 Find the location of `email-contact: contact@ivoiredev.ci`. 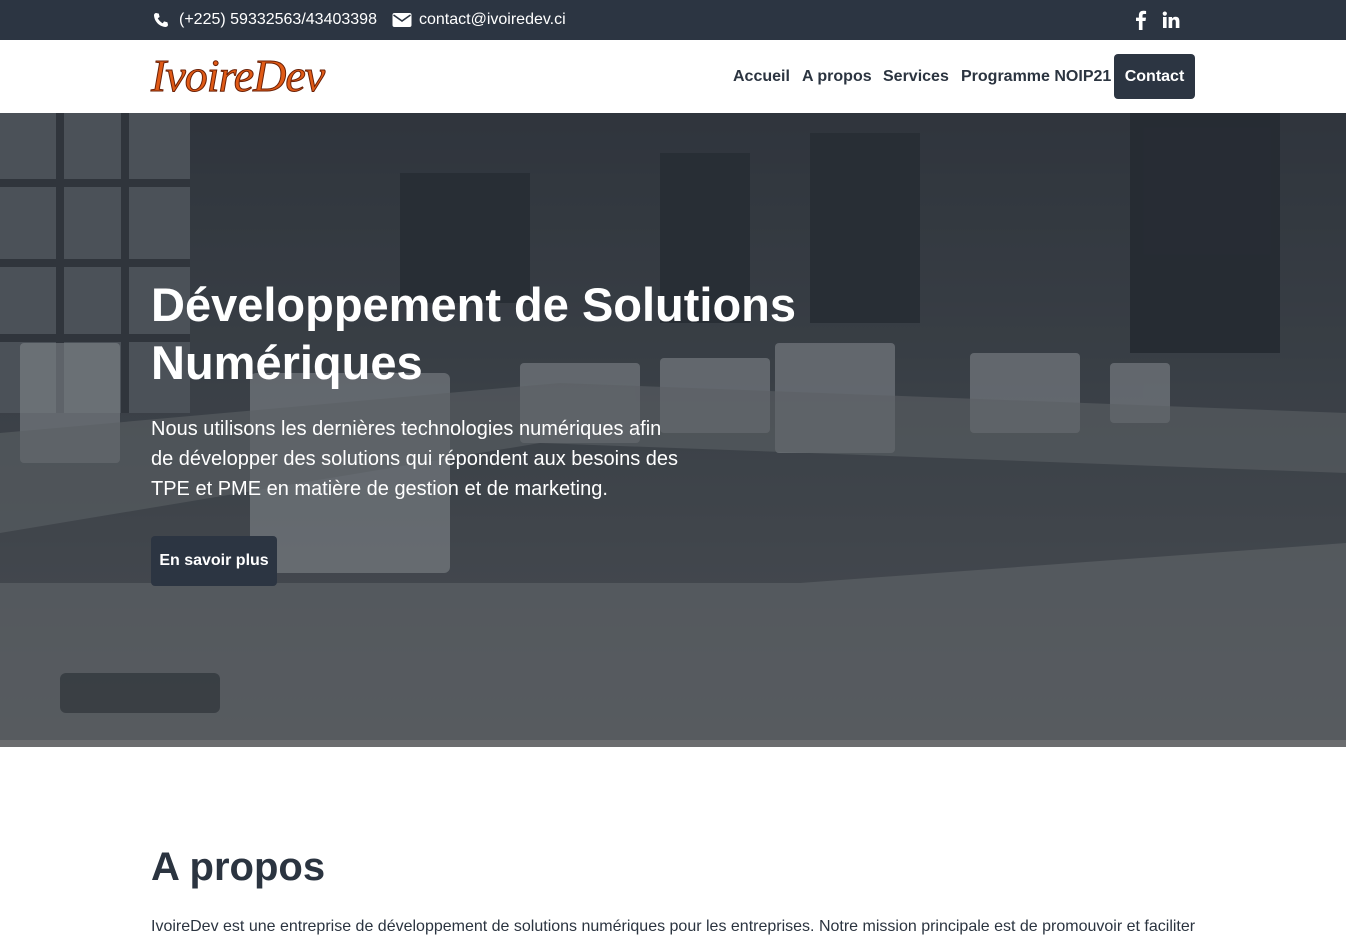

email-contact: contact@ivoiredev.ci is located at coordinates (479, 20).